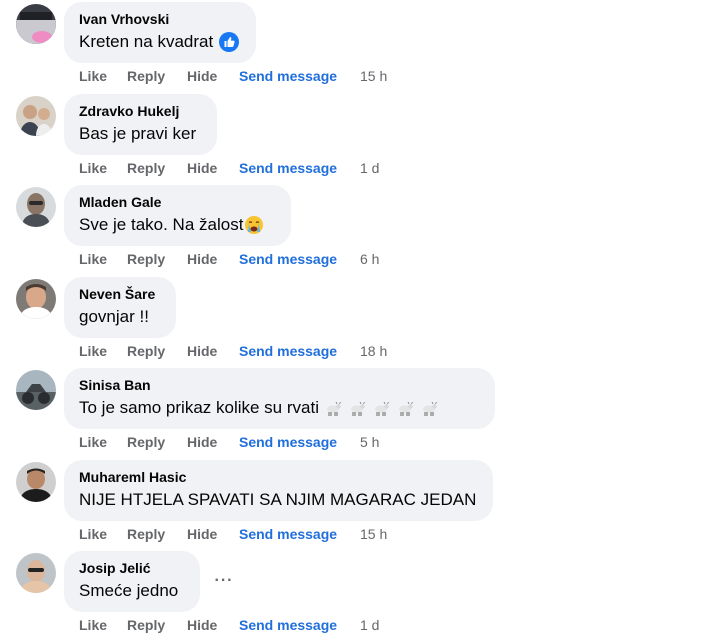  Describe the element at coordinates (369, 442) in the screenshot. I see `comment-timestamp: 5 h` at that location.